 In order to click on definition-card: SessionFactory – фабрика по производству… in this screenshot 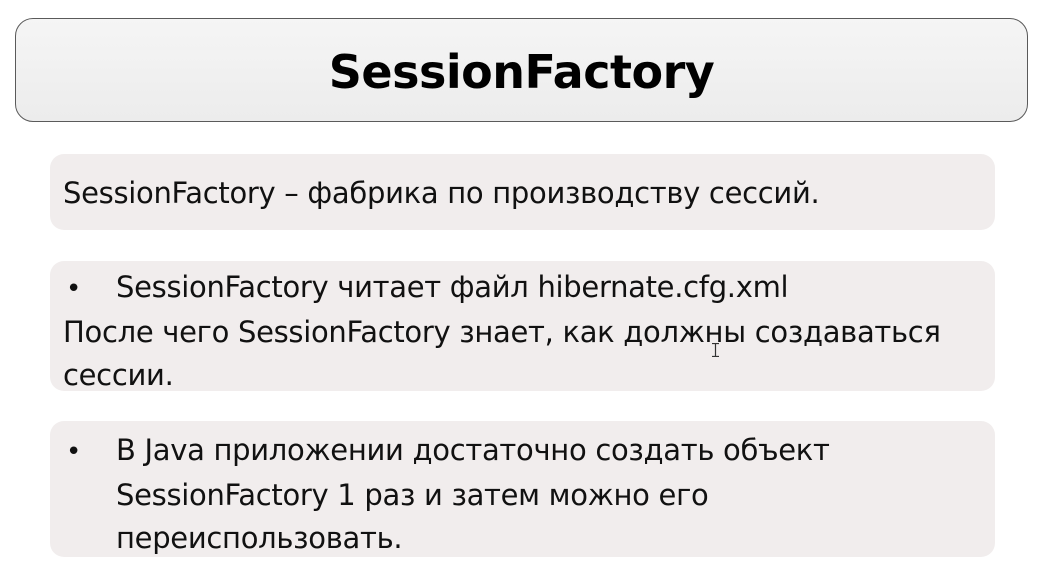, I will do `click(522, 192)`.